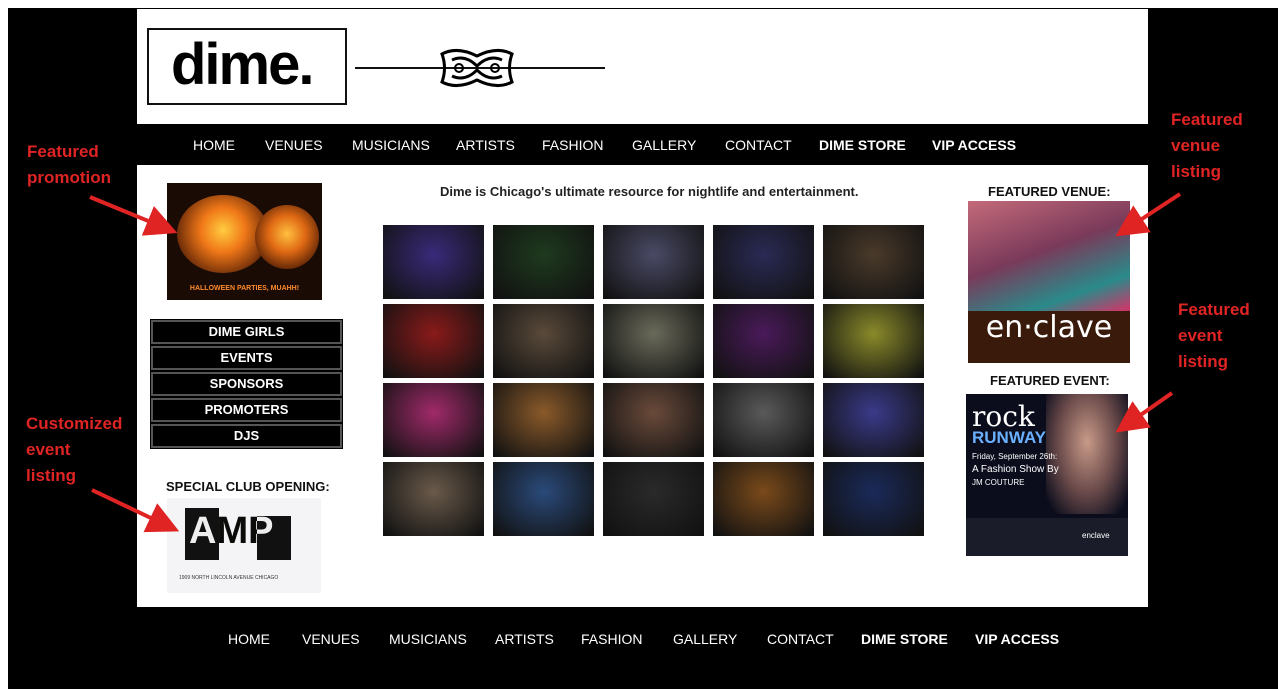 The width and height of the screenshot is (1278, 689). I want to click on nav-fashion: FASHION, so click(572, 145).